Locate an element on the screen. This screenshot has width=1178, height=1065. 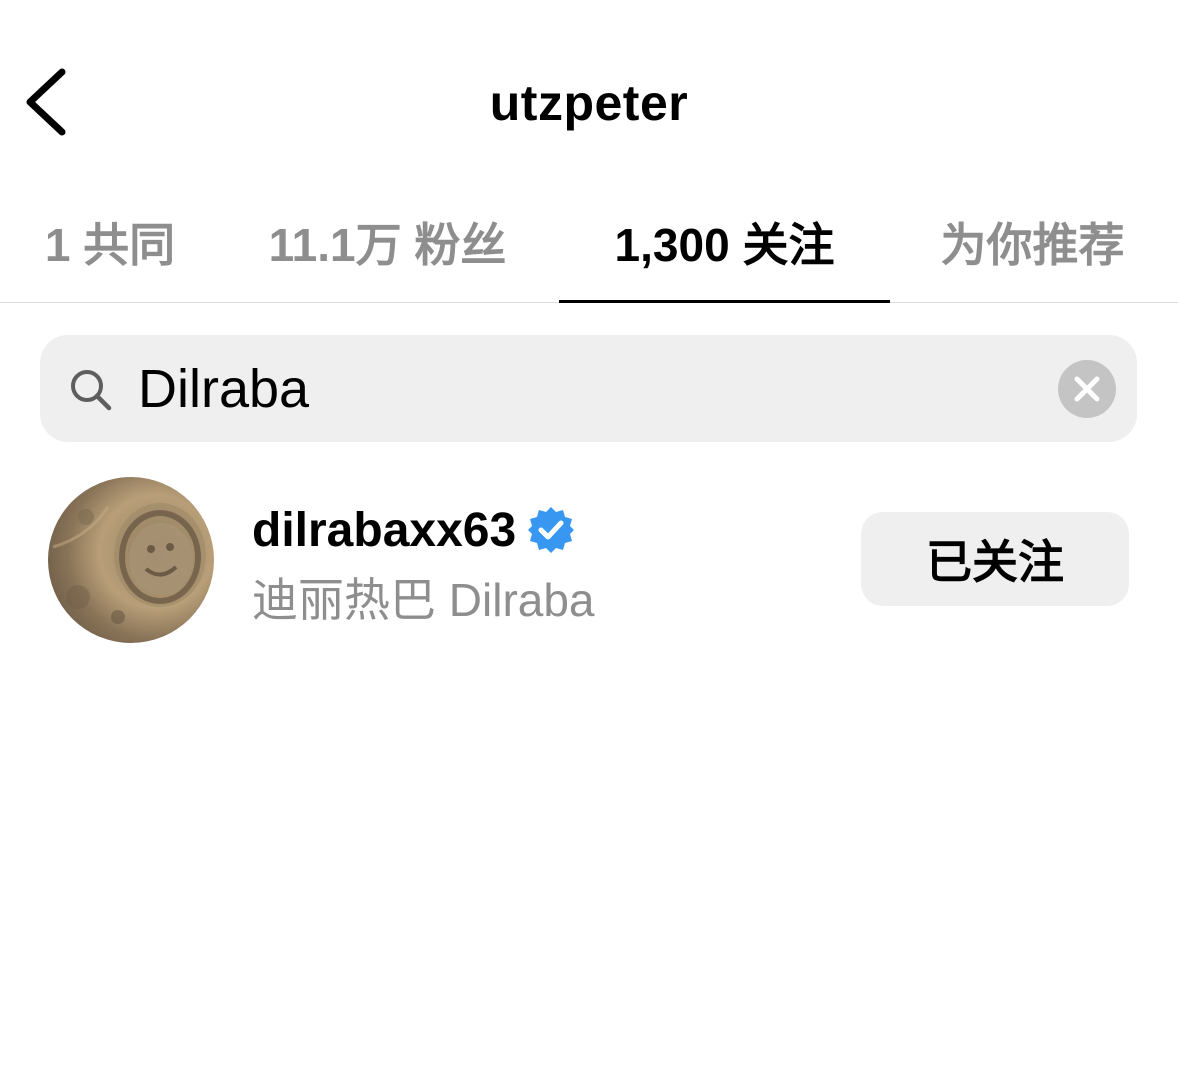
tab-suggested: 为你推荐 is located at coordinates (1032, 253).